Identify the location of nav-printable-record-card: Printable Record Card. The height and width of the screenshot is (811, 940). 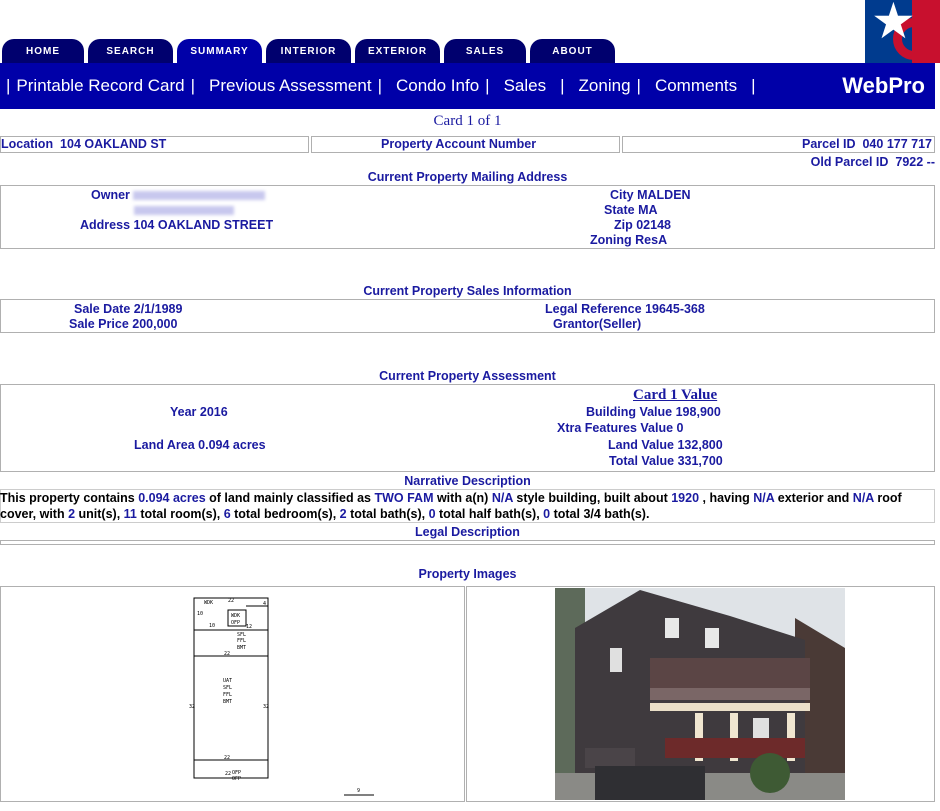
(100, 86).